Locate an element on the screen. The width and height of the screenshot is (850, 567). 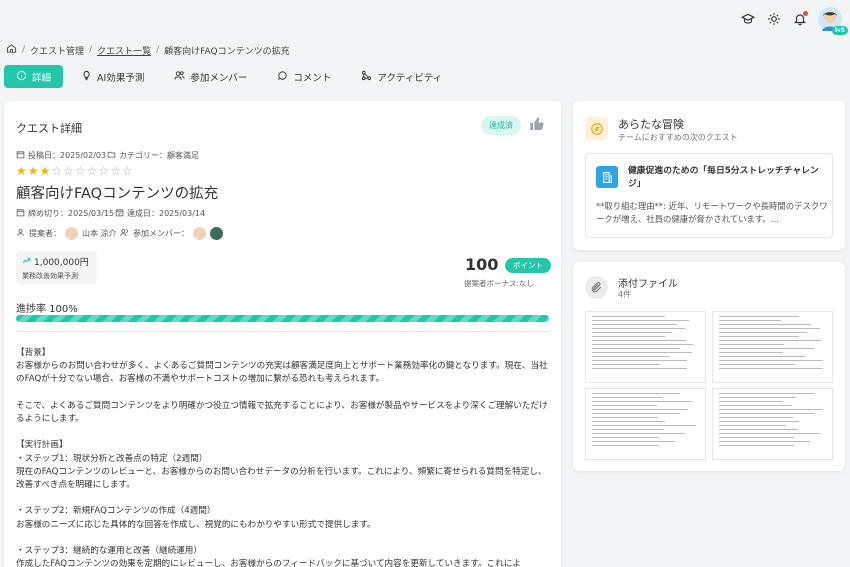
rating-stars: ★ ★ ★ ☆ ☆ ☆ ☆ ☆ ☆ ☆ is located at coordinates (74, 171).